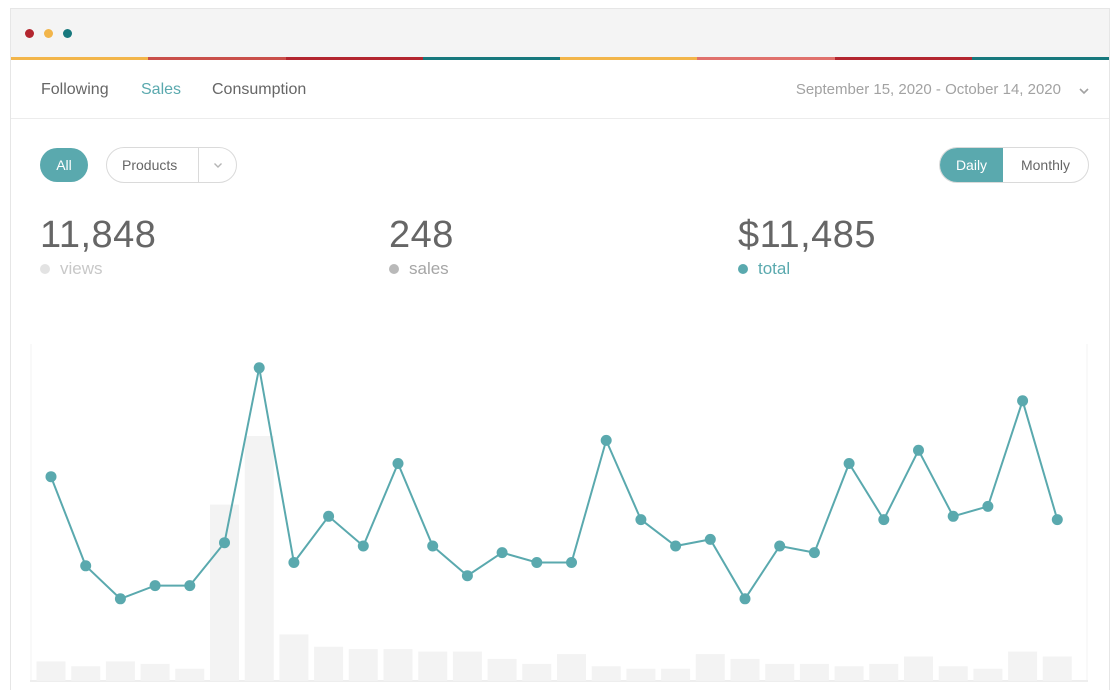 The height and width of the screenshot is (690, 1111). Describe the element at coordinates (560, 154) in the screenshot. I see `filter-bar: All Products Daily Monthly` at that location.